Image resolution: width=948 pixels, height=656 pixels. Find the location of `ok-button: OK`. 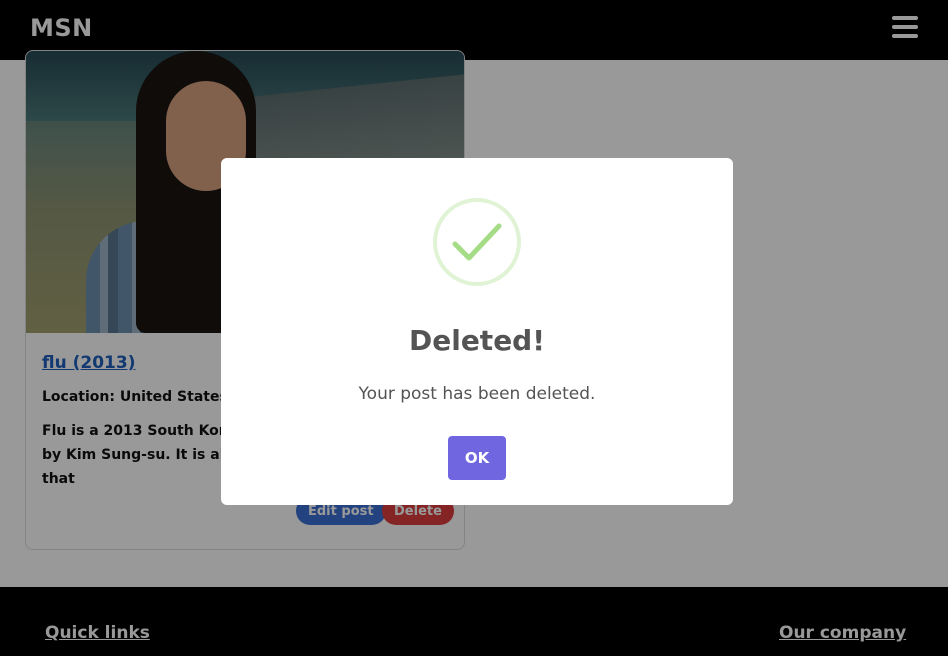

ok-button: OK is located at coordinates (477, 458).